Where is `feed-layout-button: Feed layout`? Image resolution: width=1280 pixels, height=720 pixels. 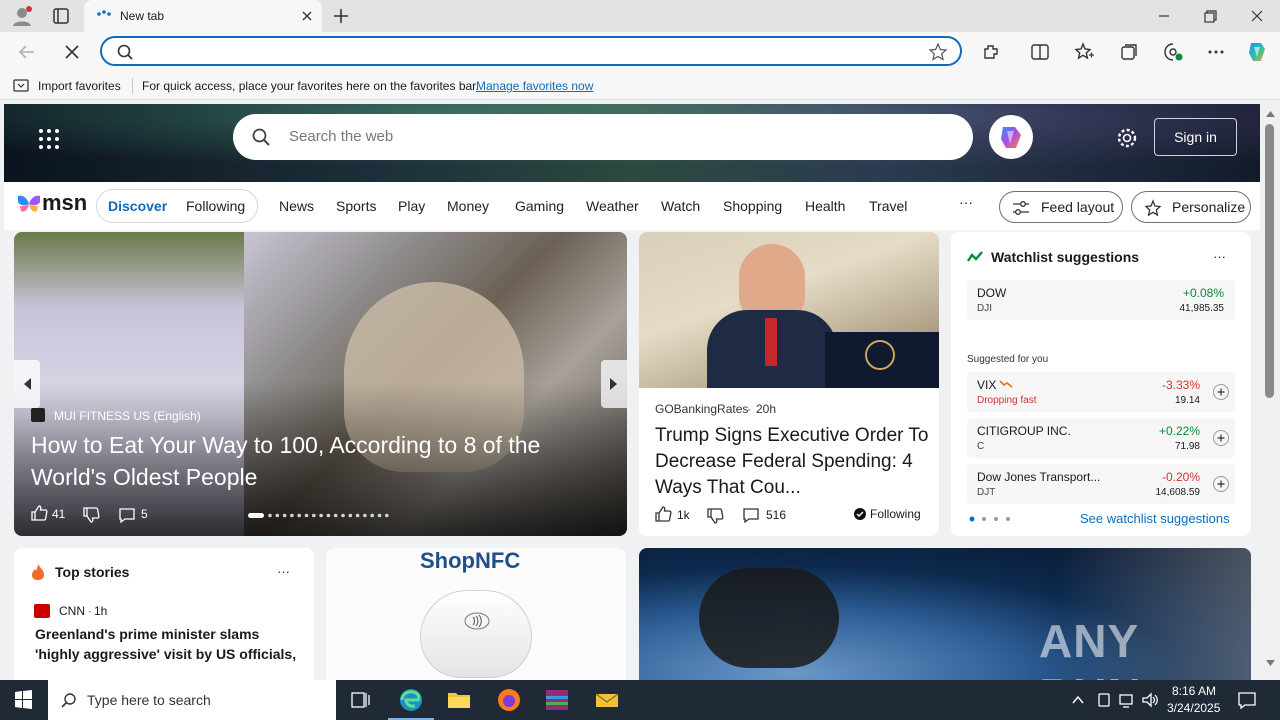
feed-layout-button: Feed layout is located at coordinates (1061, 207).